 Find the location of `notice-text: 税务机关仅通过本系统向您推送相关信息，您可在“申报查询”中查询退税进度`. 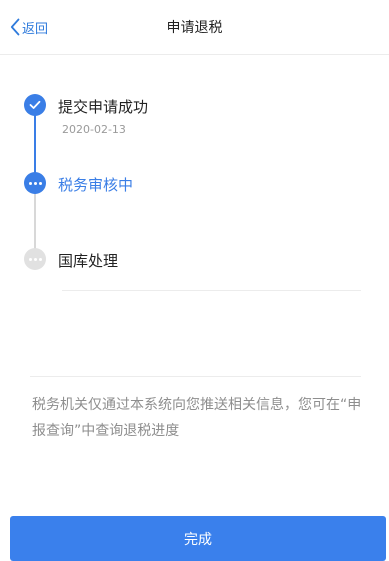

notice-text: 税务机关仅通过本系统向您推送相关信息，您可在“申报查询”中查询退税进度 is located at coordinates (197, 418).